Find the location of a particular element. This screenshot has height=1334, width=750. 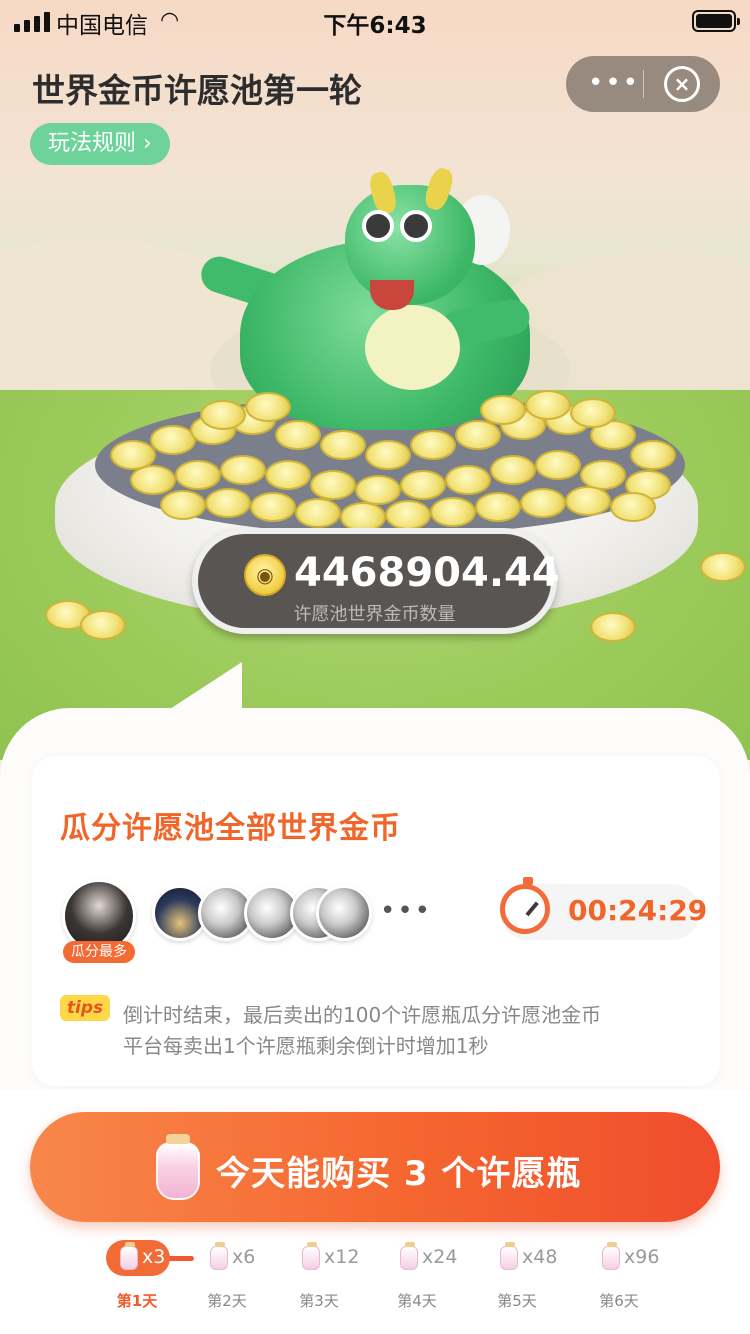

piggy-coin-icon: ◉ is located at coordinates (265, 575).